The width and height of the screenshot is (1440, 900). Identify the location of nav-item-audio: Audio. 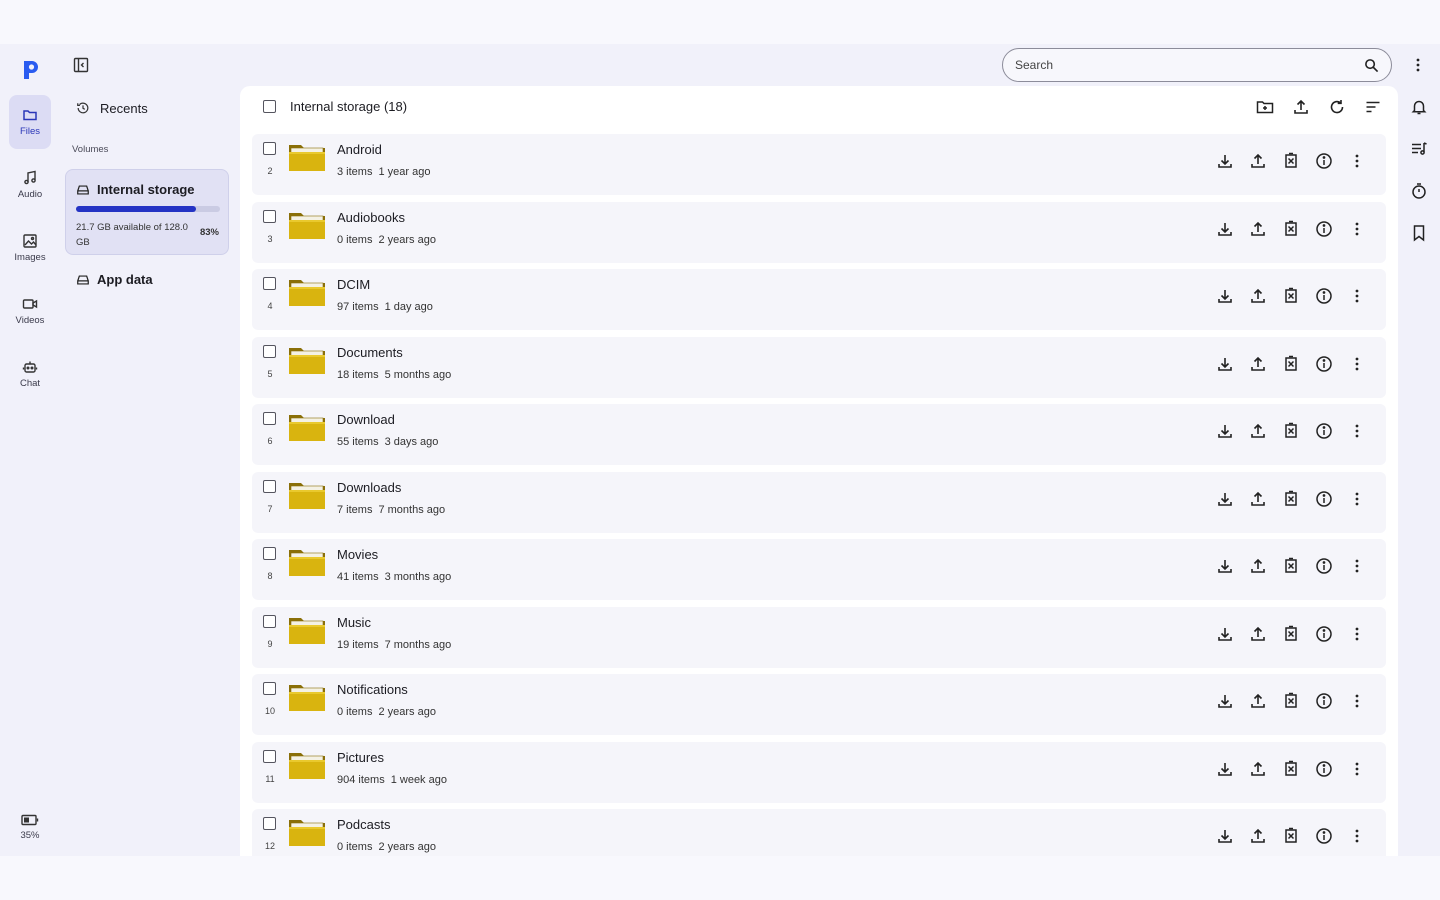
(30, 185).